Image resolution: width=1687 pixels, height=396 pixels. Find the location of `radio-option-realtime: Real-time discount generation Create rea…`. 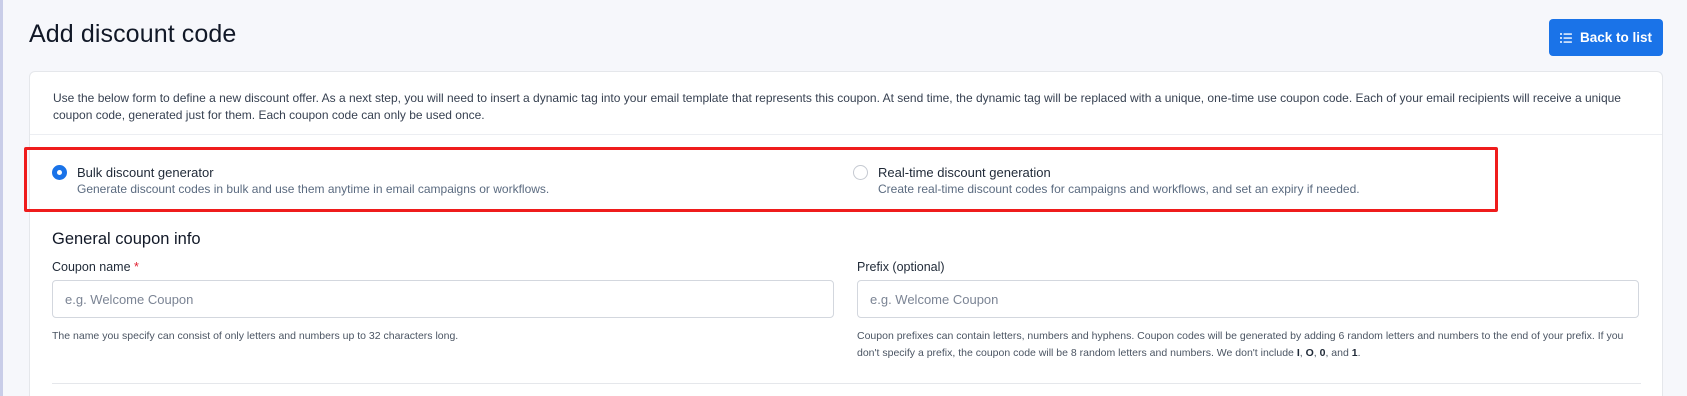

radio-option-realtime: Real-time discount generation Create rea… is located at coordinates (1106, 181).